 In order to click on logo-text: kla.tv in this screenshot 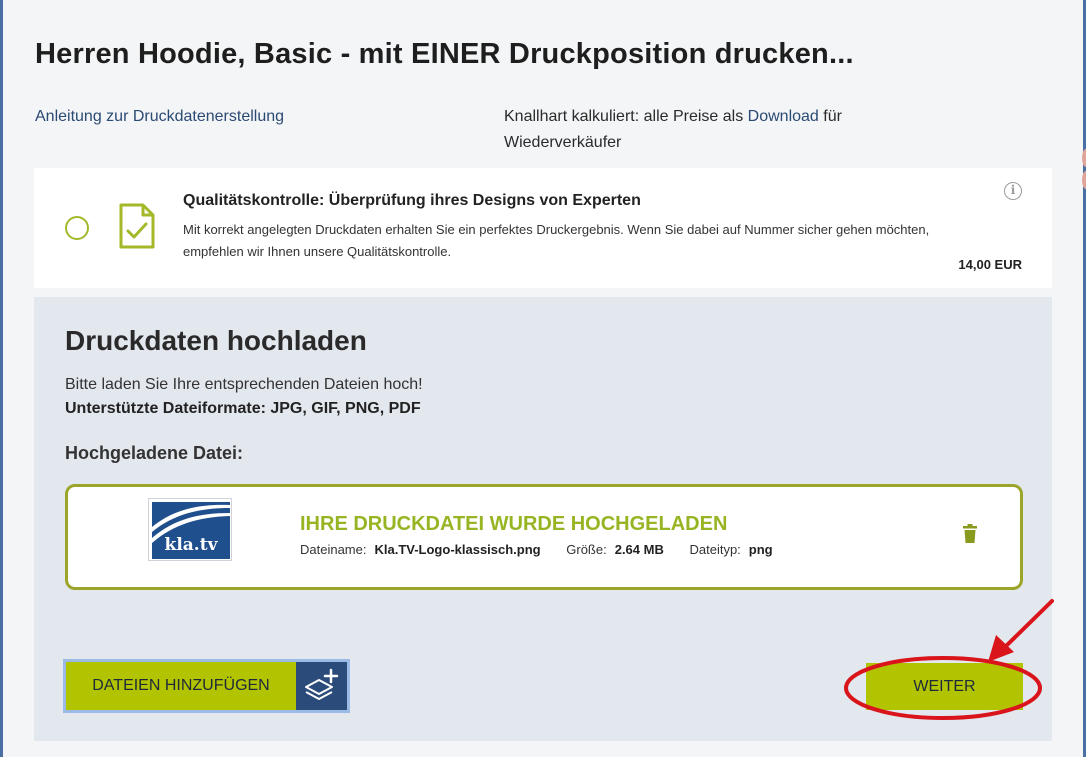, I will do `click(192, 545)`.